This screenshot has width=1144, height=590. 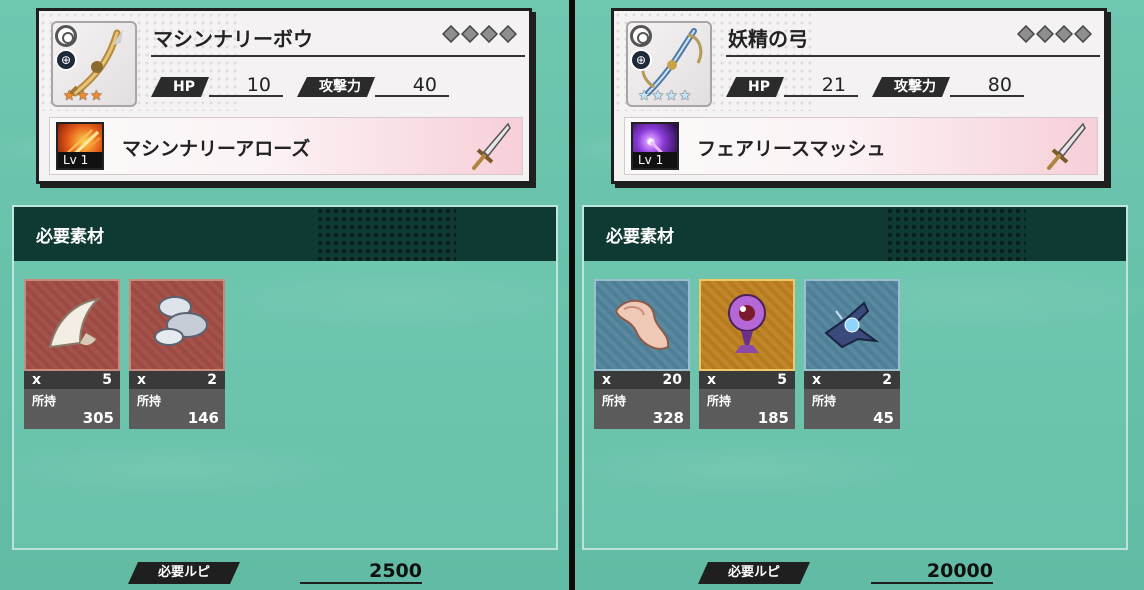 I want to click on material-item: x2 所持 146, so click(x=177, y=354).